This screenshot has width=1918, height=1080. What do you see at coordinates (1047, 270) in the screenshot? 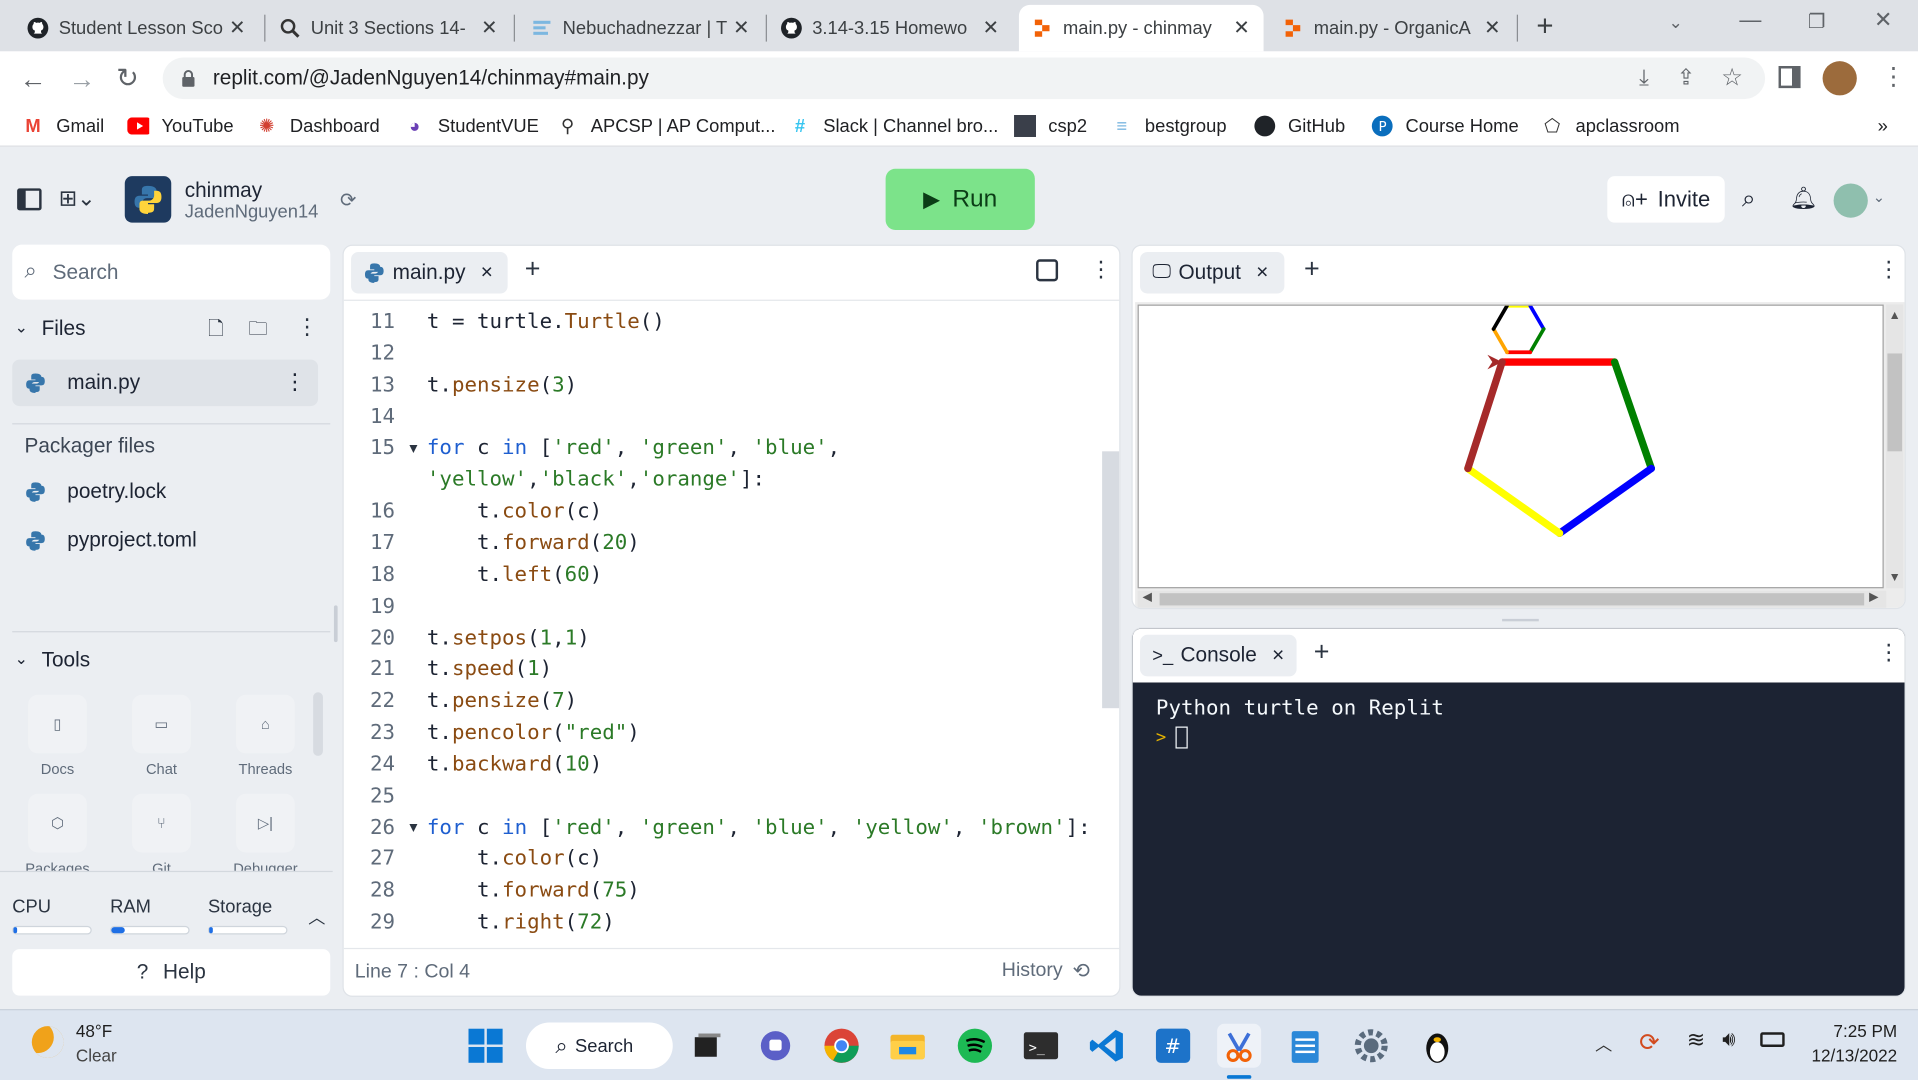
I see `editor-settings-icon` at bounding box center [1047, 270].